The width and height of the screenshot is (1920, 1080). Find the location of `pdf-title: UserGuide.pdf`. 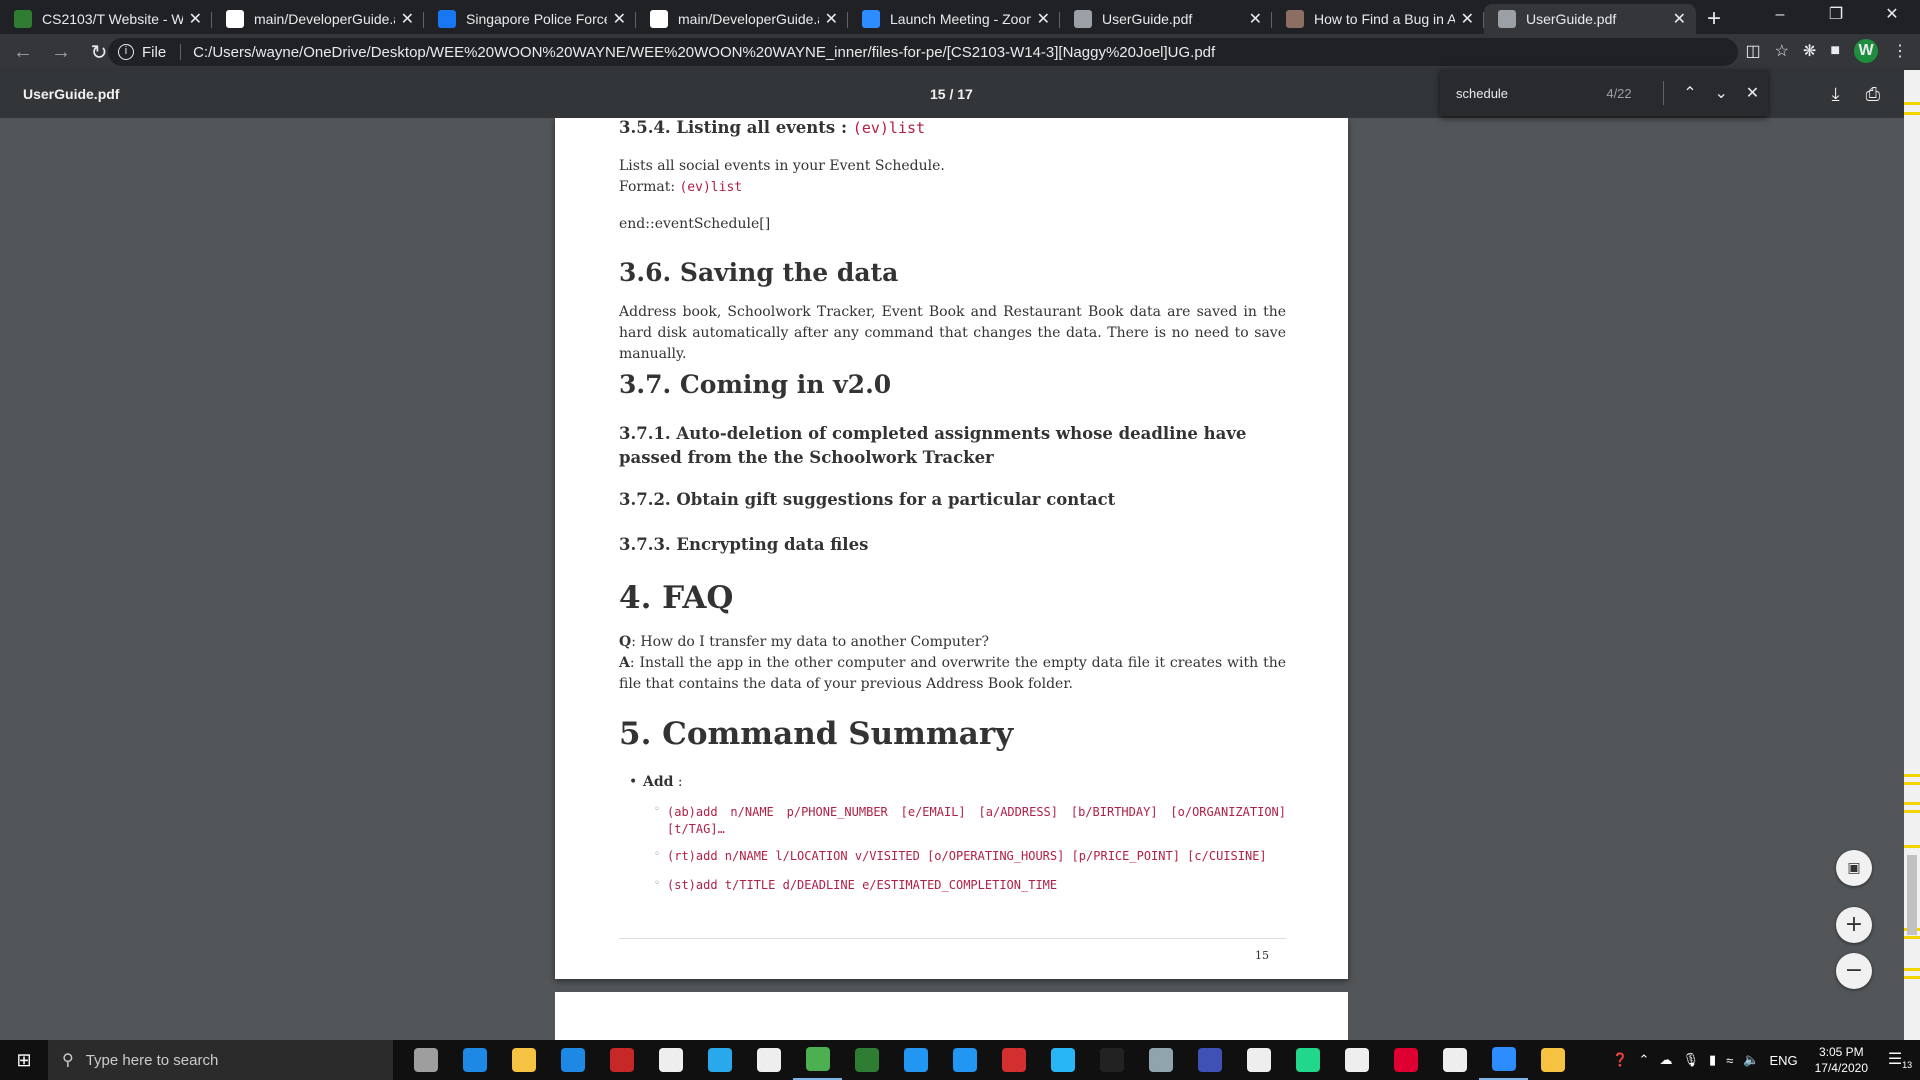

pdf-title: UserGuide.pdf is located at coordinates (71, 94).